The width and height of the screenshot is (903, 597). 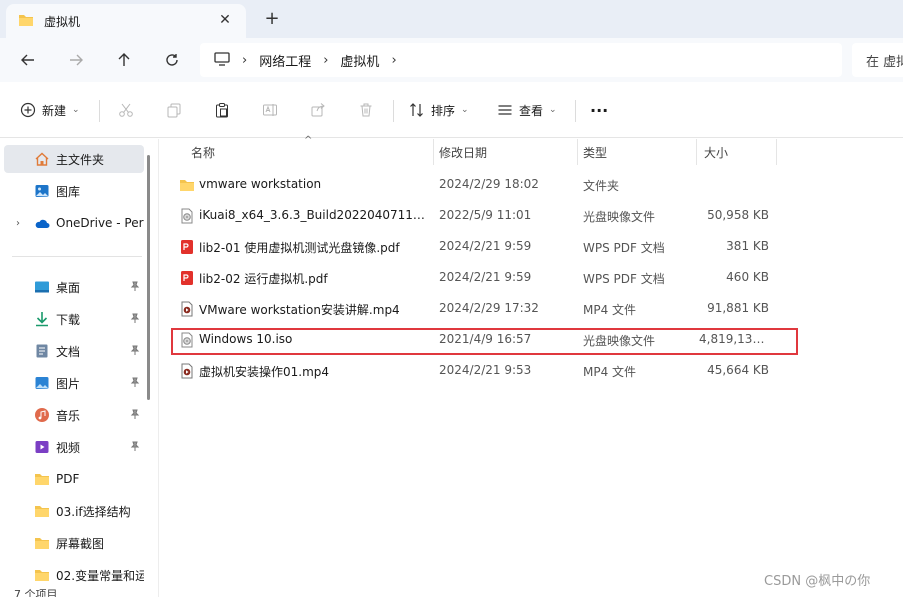 I want to click on sidebar-item-gallery: 图库, so click(x=74, y=191).